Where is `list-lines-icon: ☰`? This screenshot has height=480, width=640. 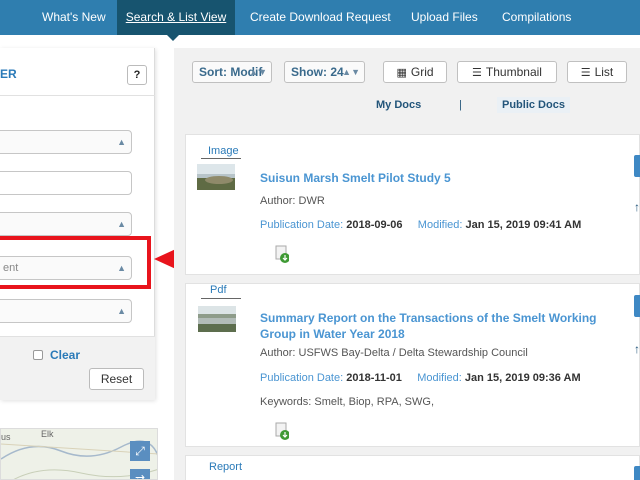 list-lines-icon: ☰ is located at coordinates (477, 73).